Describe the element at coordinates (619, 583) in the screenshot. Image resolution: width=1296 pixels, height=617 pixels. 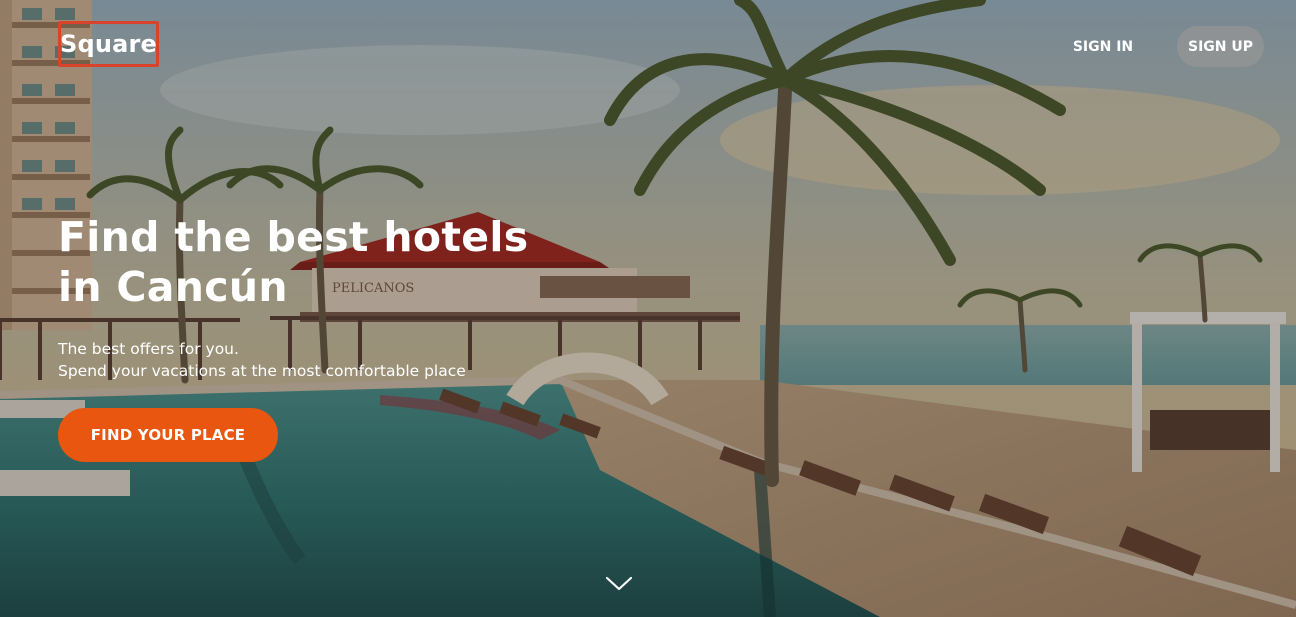
I see `chevron-down-icon` at that location.